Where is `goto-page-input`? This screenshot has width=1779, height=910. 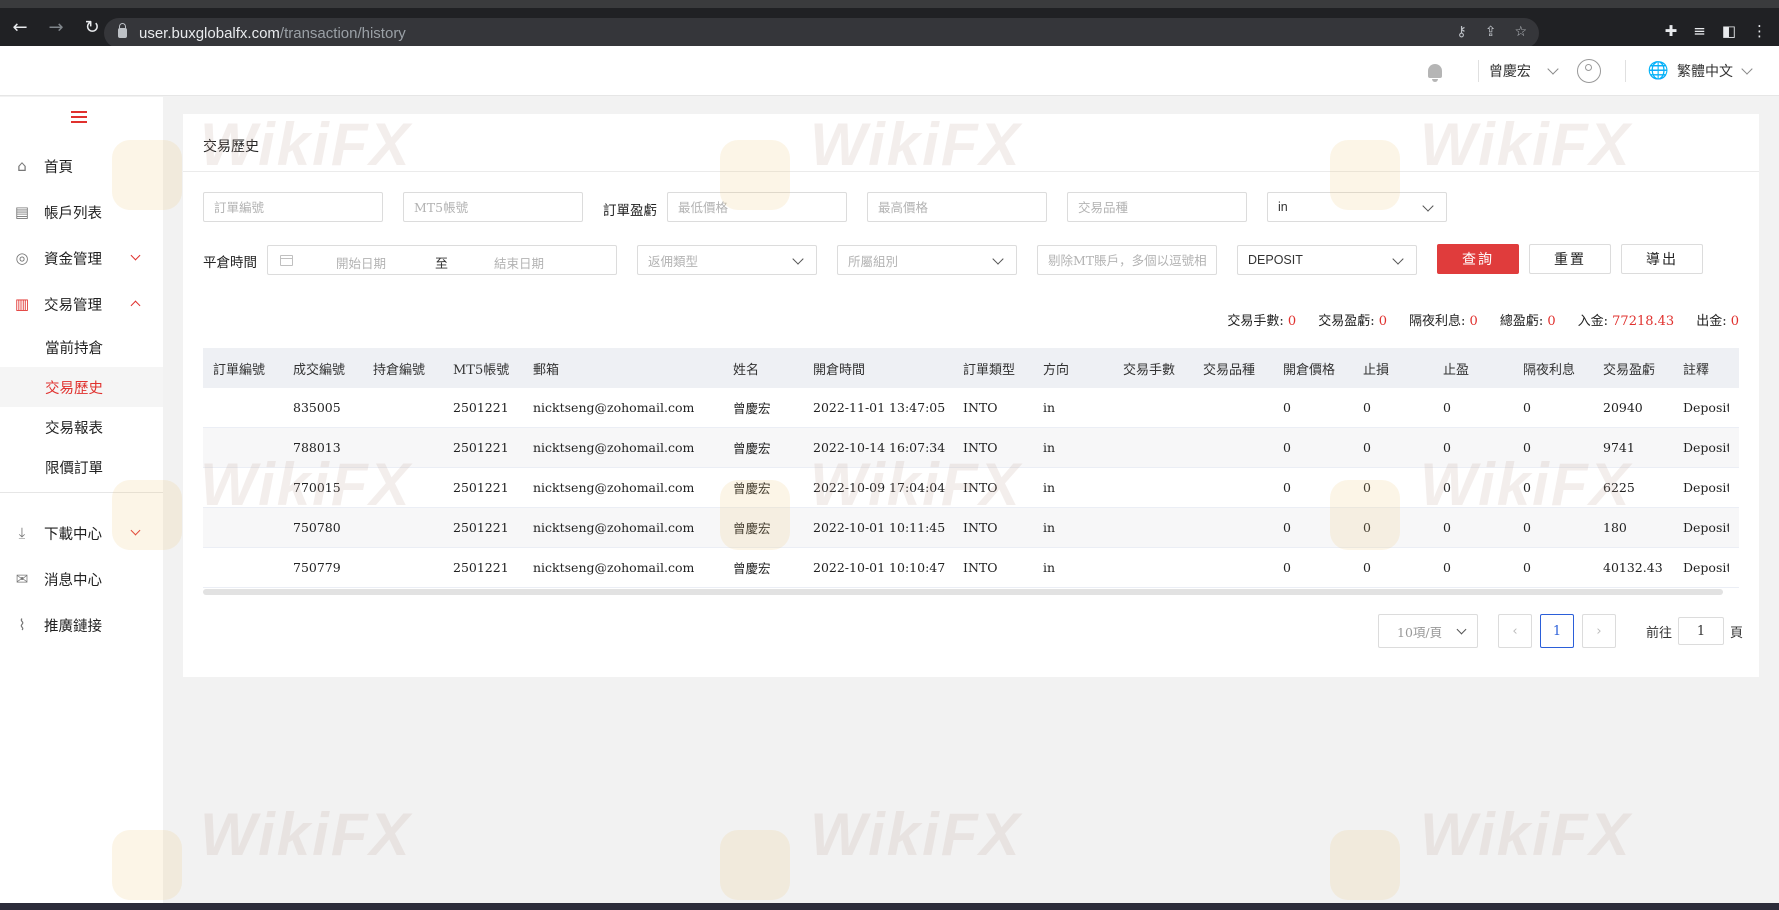
goto-page-input is located at coordinates (1701, 631).